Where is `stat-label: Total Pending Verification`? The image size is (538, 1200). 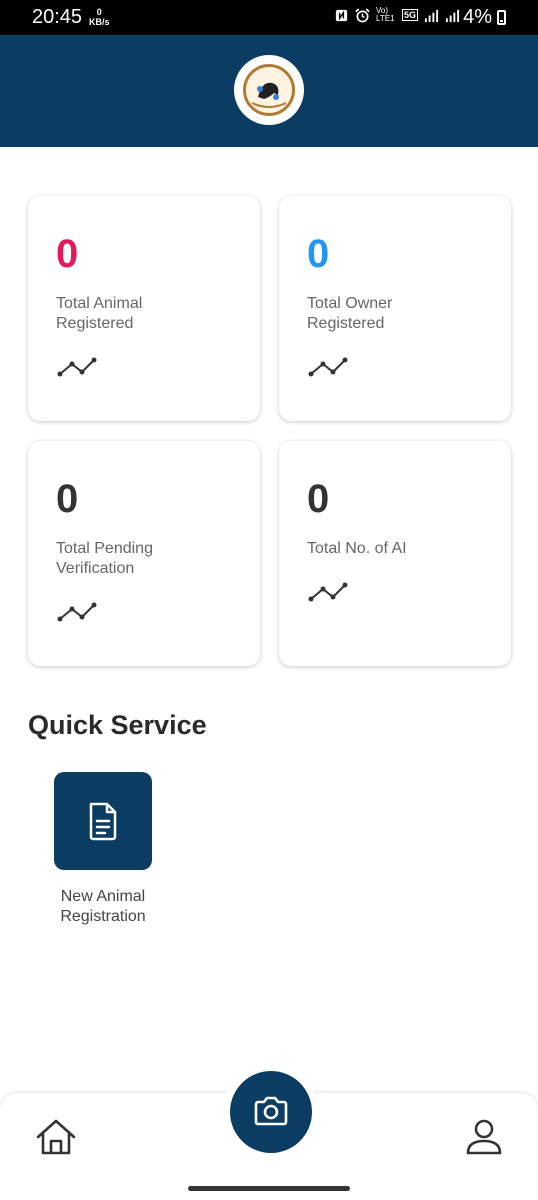 stat-label: Total Pending Verification is located at coordinates (104, 558).